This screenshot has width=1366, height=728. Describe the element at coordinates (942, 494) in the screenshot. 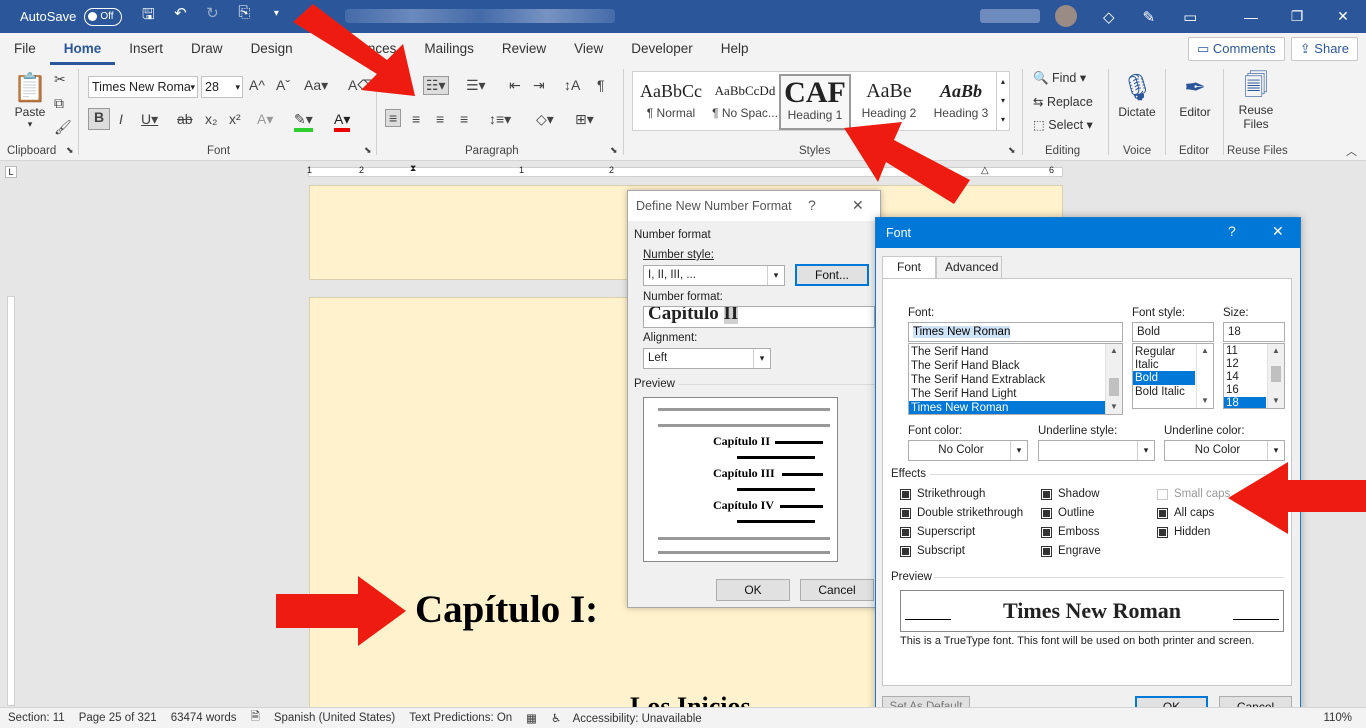

I see `strikethrough-checkbox: Strikethrough` at that location.